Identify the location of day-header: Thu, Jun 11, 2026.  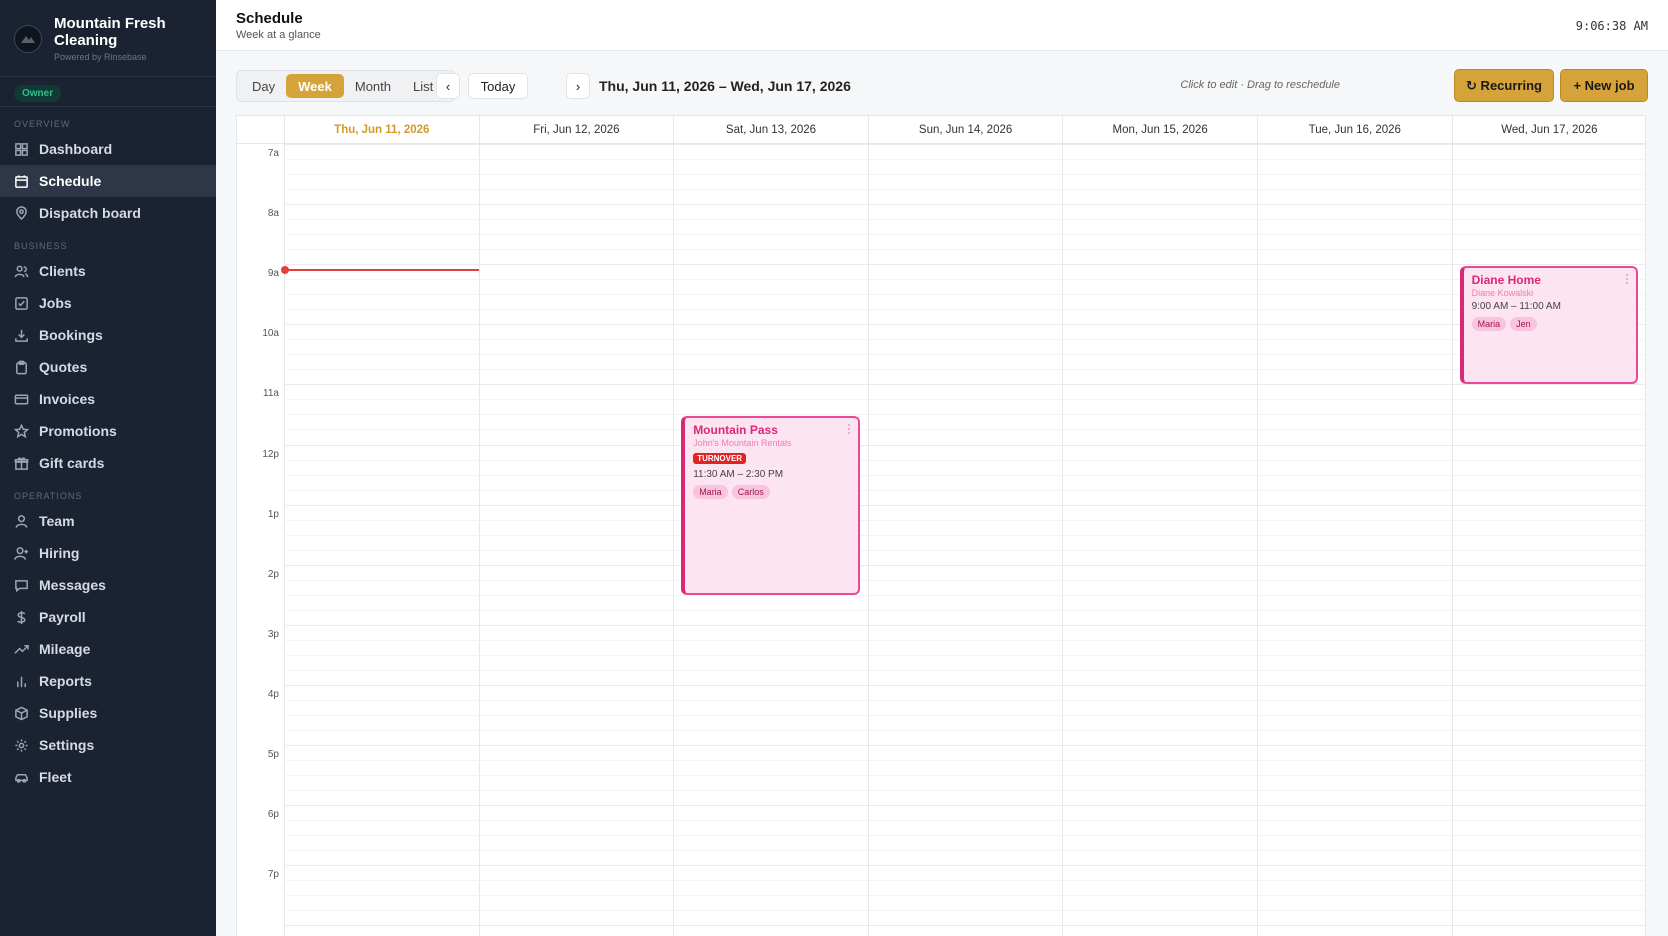
(381, 130).